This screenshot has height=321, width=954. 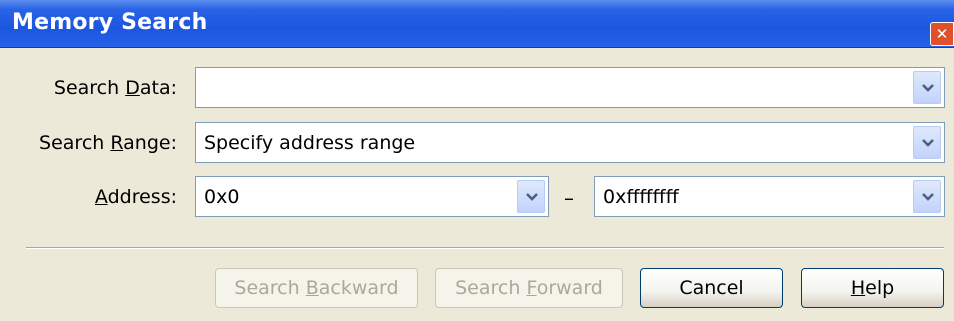 What do you see at coordinates (769, 196) in the screenshot?
I see `address-to-combobox: 0xffffffff` at bounding box center [769, 196].